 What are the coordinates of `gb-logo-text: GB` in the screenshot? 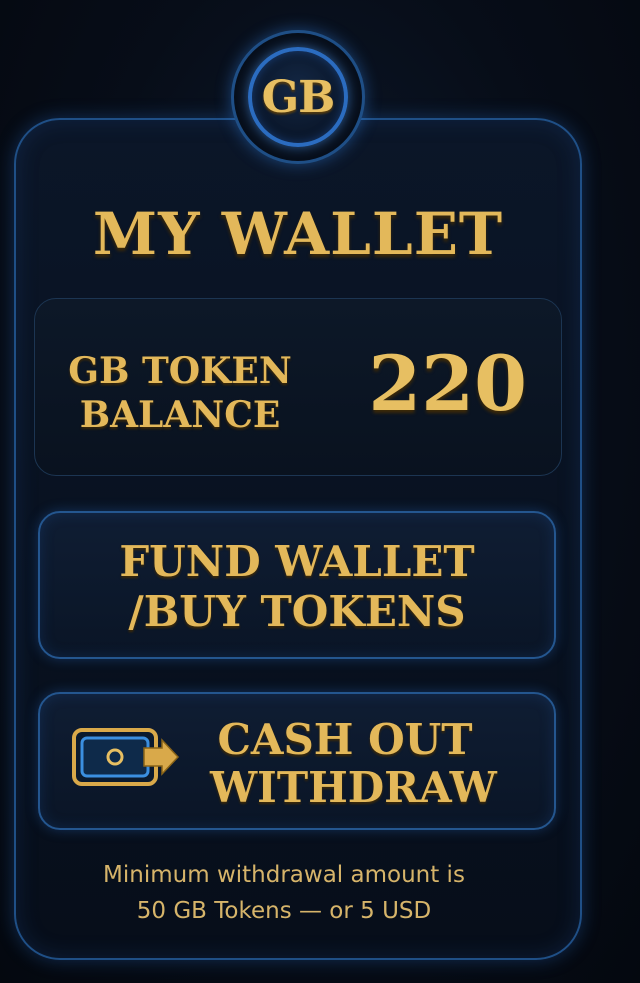 It's located at (298, 97).